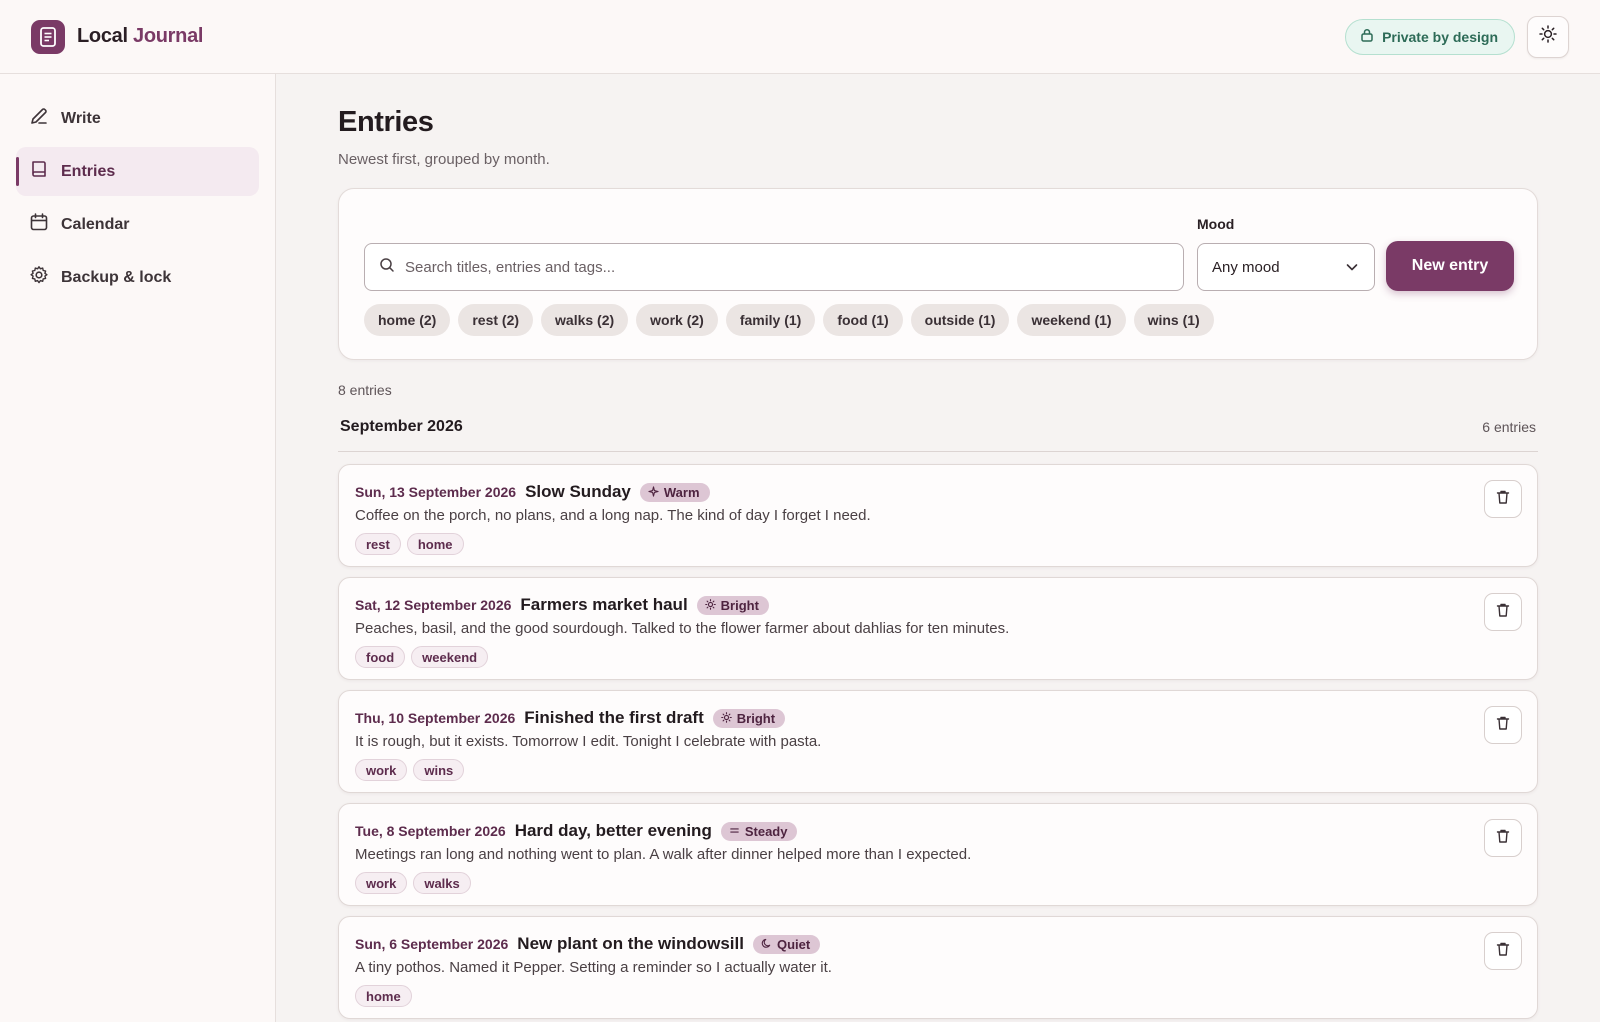 The height and width of the screenshot is (1022, 1600). I want to click on equals-icon, so click(734, 831).